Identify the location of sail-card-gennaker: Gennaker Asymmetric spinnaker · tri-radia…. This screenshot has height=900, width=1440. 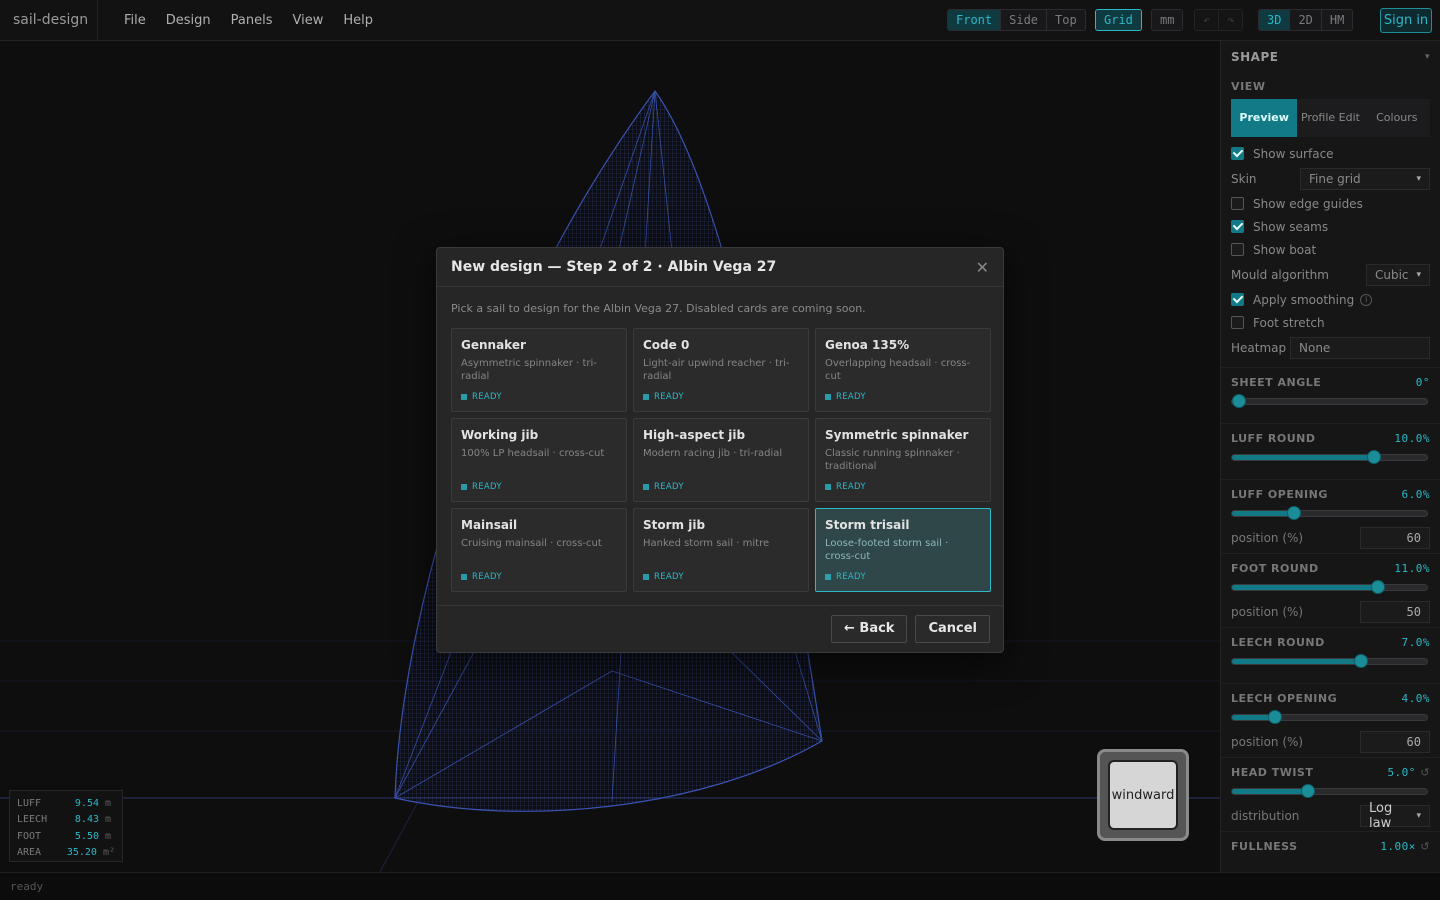
(539, 370).